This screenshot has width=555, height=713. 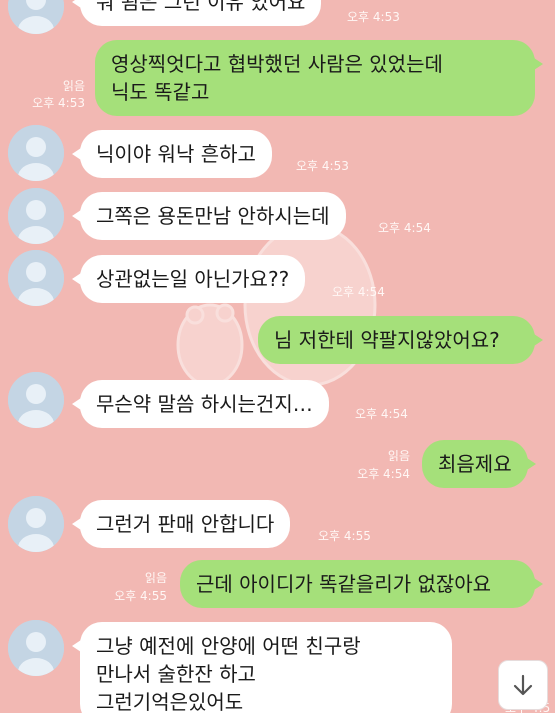 What do you see at coordinates (276, 306) in the screenshot?
I see `bear-watermark` at bounding box center [276, 306].